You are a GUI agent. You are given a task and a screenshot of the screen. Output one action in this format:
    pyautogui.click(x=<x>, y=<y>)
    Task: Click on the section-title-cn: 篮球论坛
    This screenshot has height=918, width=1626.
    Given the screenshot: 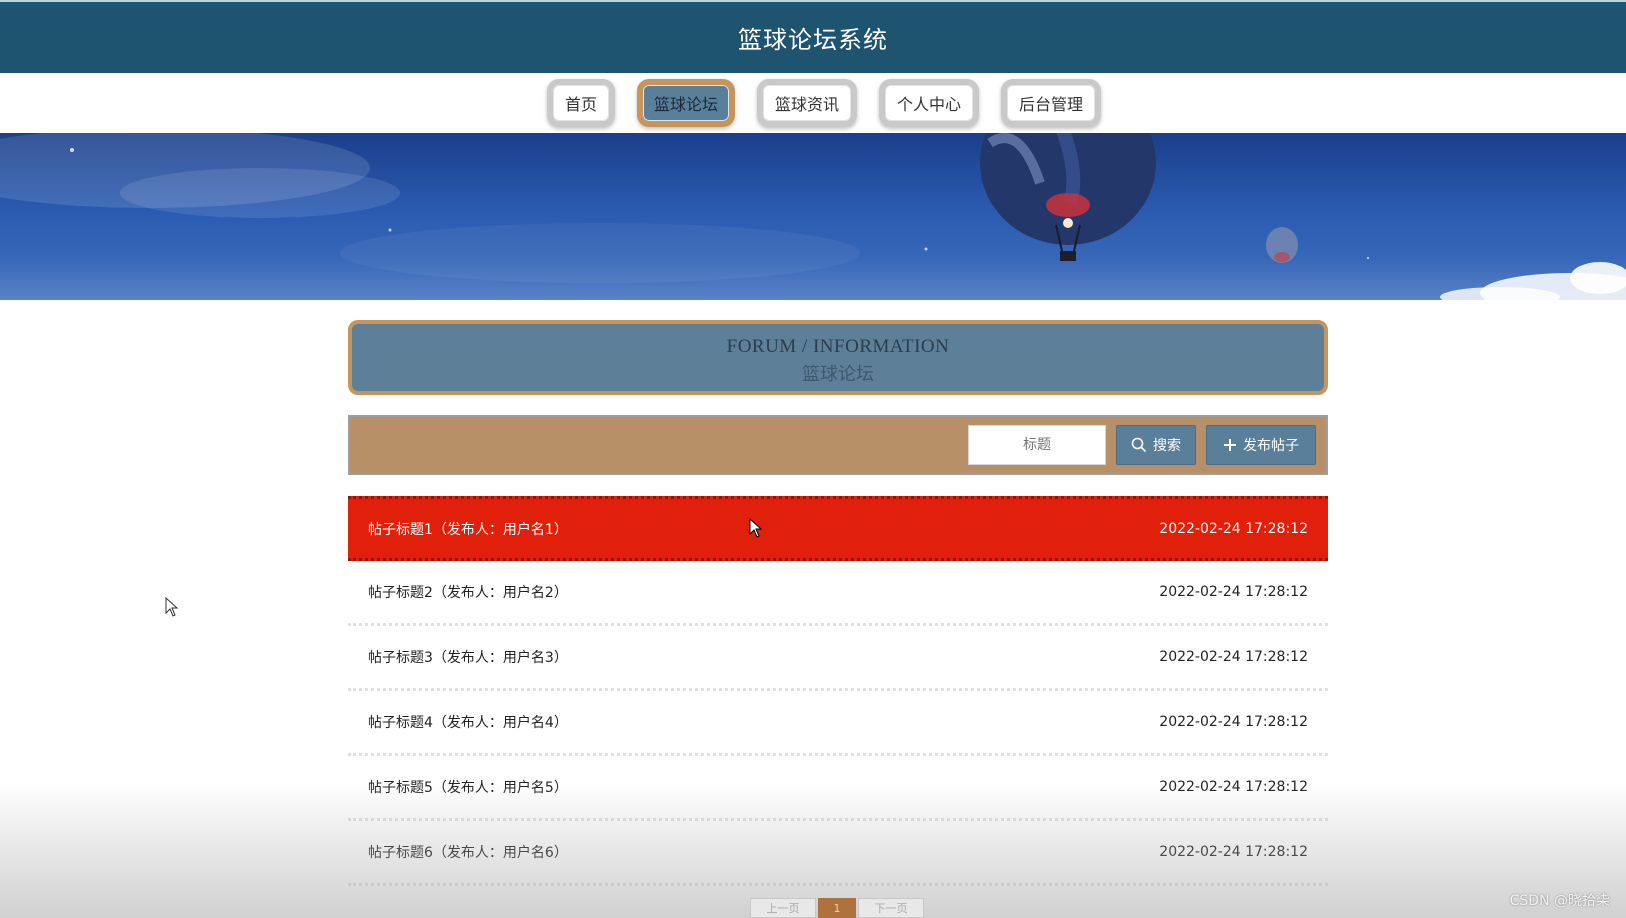 What is the action you would take?
    pyautogui.click(x=838, y=374)
    